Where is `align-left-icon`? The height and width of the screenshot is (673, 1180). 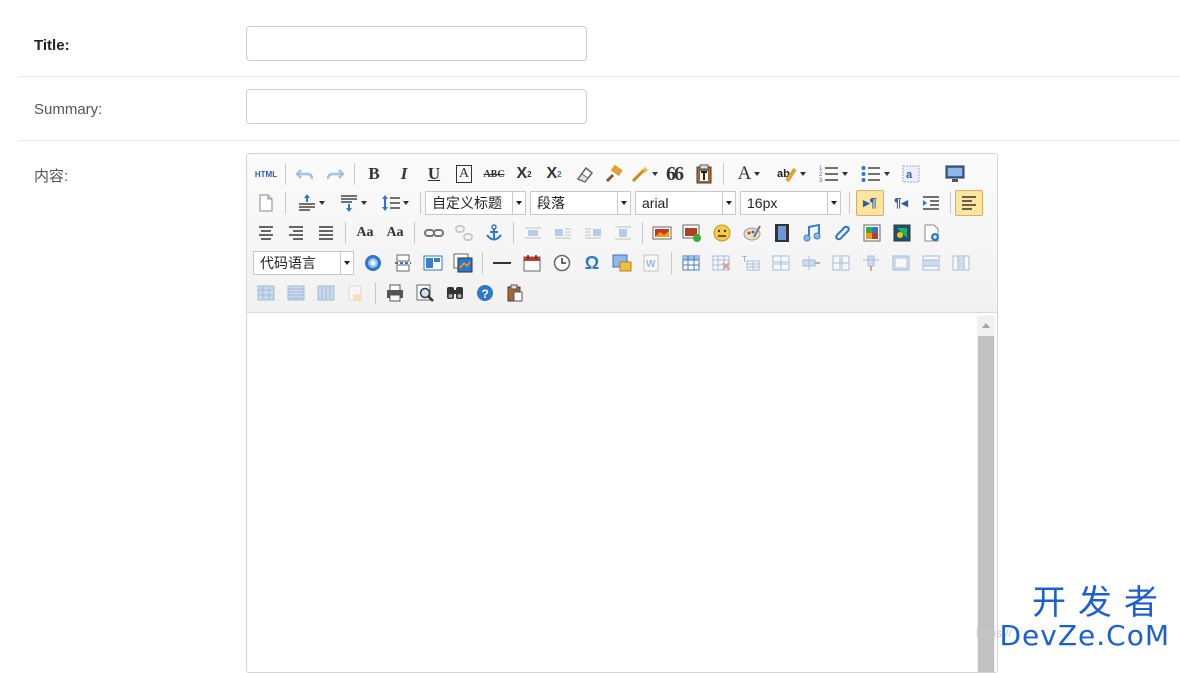
align-left-icon is located at coordinates (969, 203).